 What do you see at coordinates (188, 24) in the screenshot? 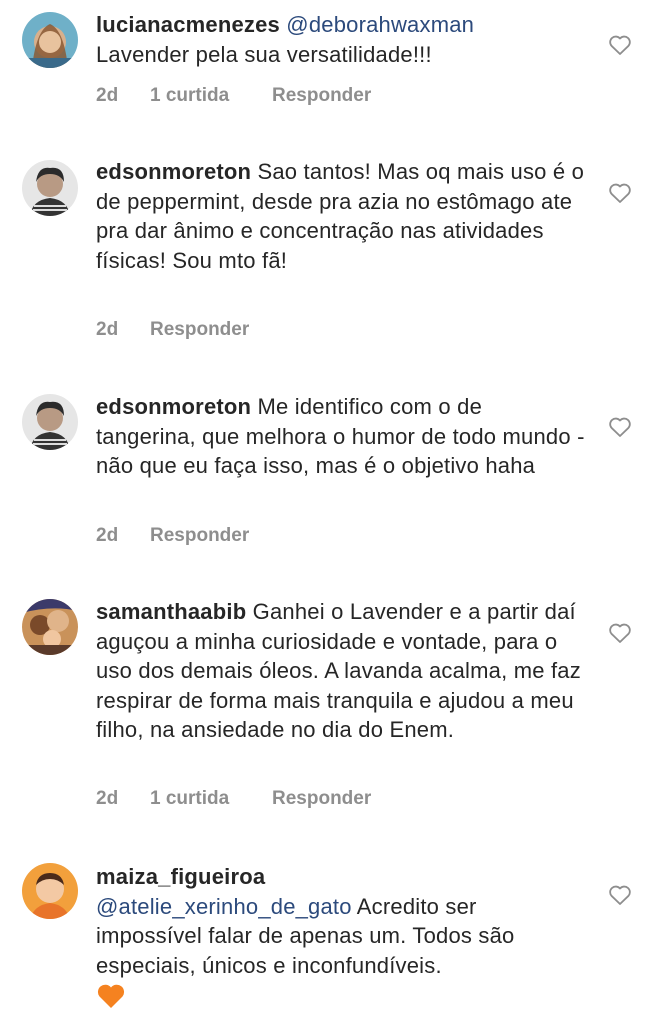
I see `username: lucianacmenezes` at bounding box center [188, 24].